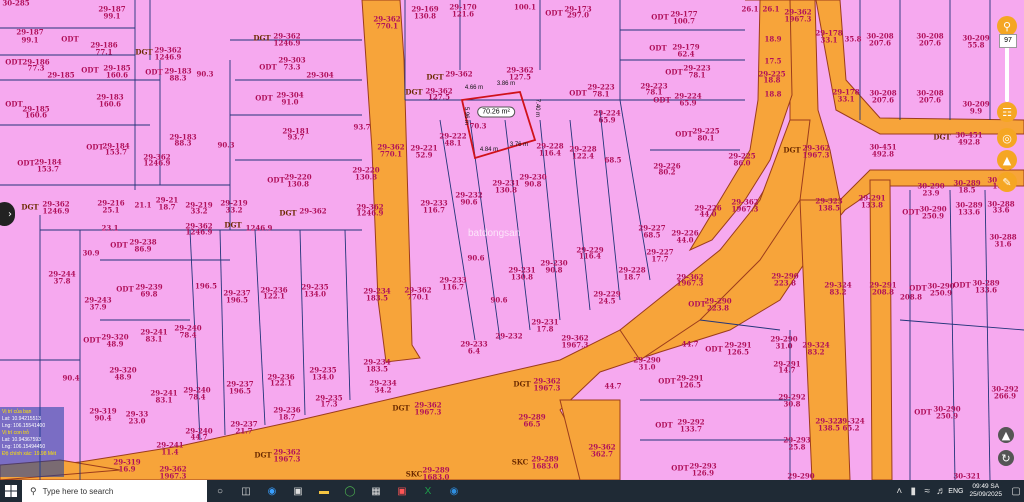  I want to click on parcel-label: 17.7, so click(660, 259).